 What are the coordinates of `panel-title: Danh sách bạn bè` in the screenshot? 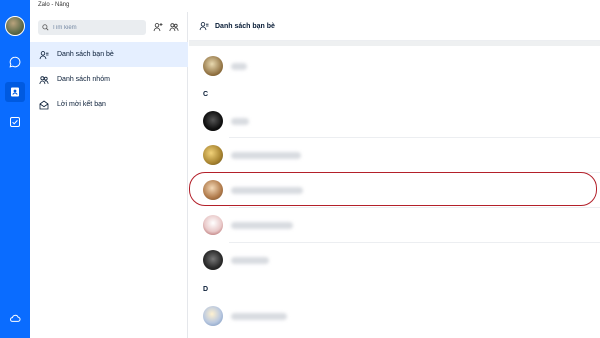 It's located at (245, 26).